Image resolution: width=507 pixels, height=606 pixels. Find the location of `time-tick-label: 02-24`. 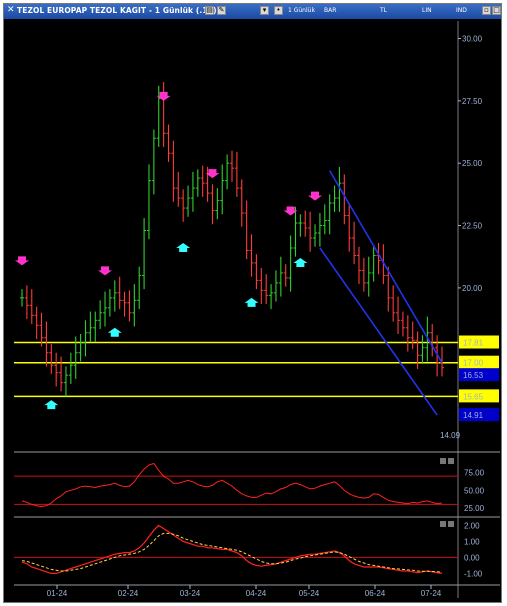

time-tick-label: 02-24 is located at coordinates (128, 593).